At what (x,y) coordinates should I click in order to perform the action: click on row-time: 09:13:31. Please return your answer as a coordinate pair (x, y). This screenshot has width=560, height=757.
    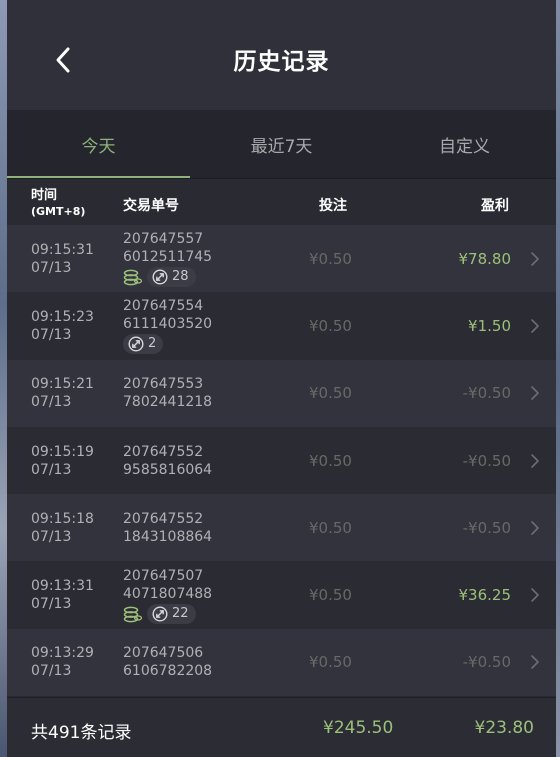
    Looking at the image, I should click on (62, 586).